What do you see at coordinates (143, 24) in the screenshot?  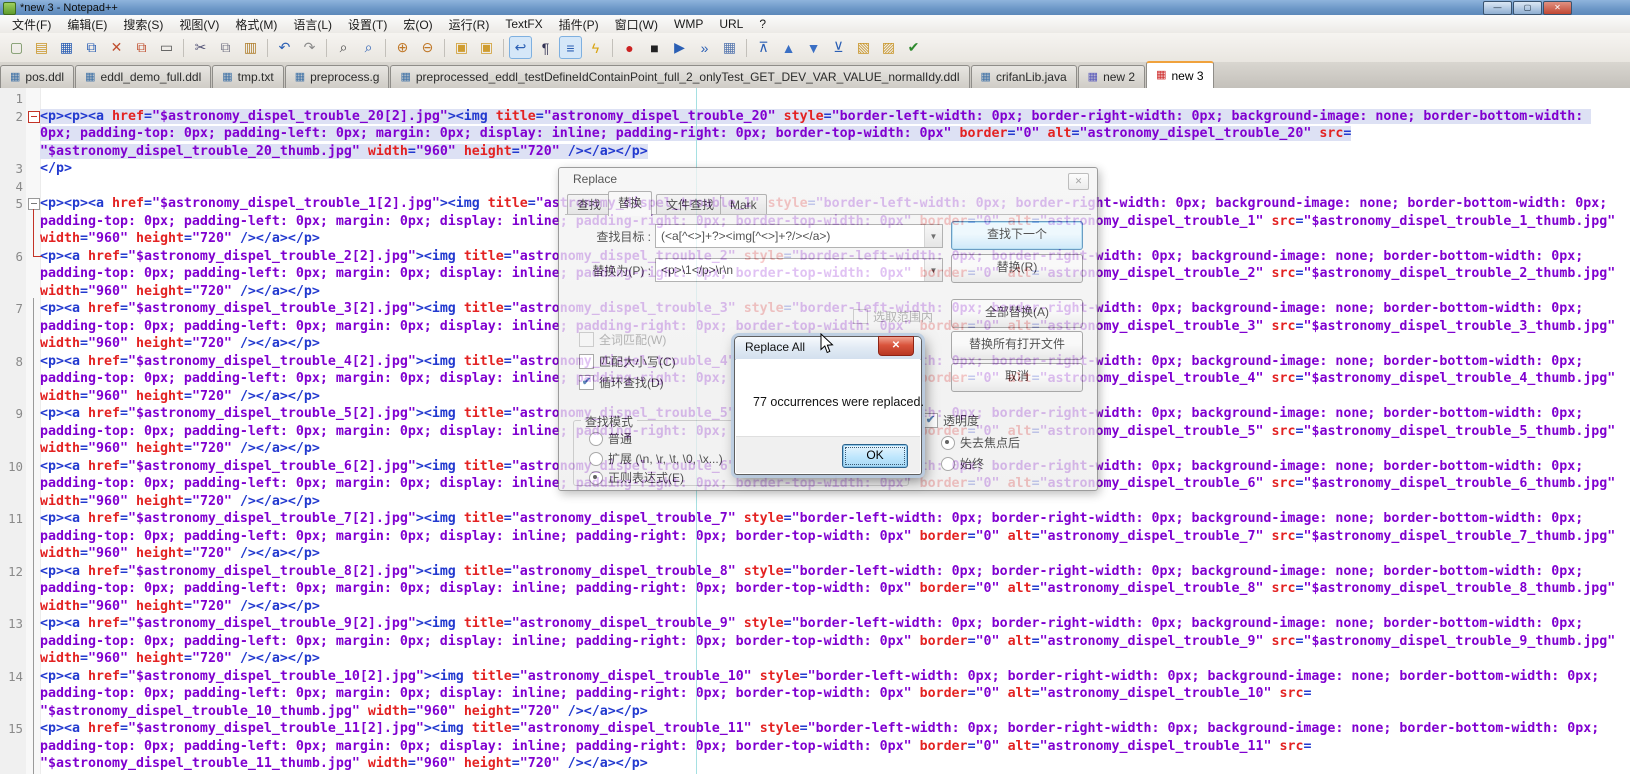 I see `menu-item-search: 搜索(S)` at bounding box center [143, 24].